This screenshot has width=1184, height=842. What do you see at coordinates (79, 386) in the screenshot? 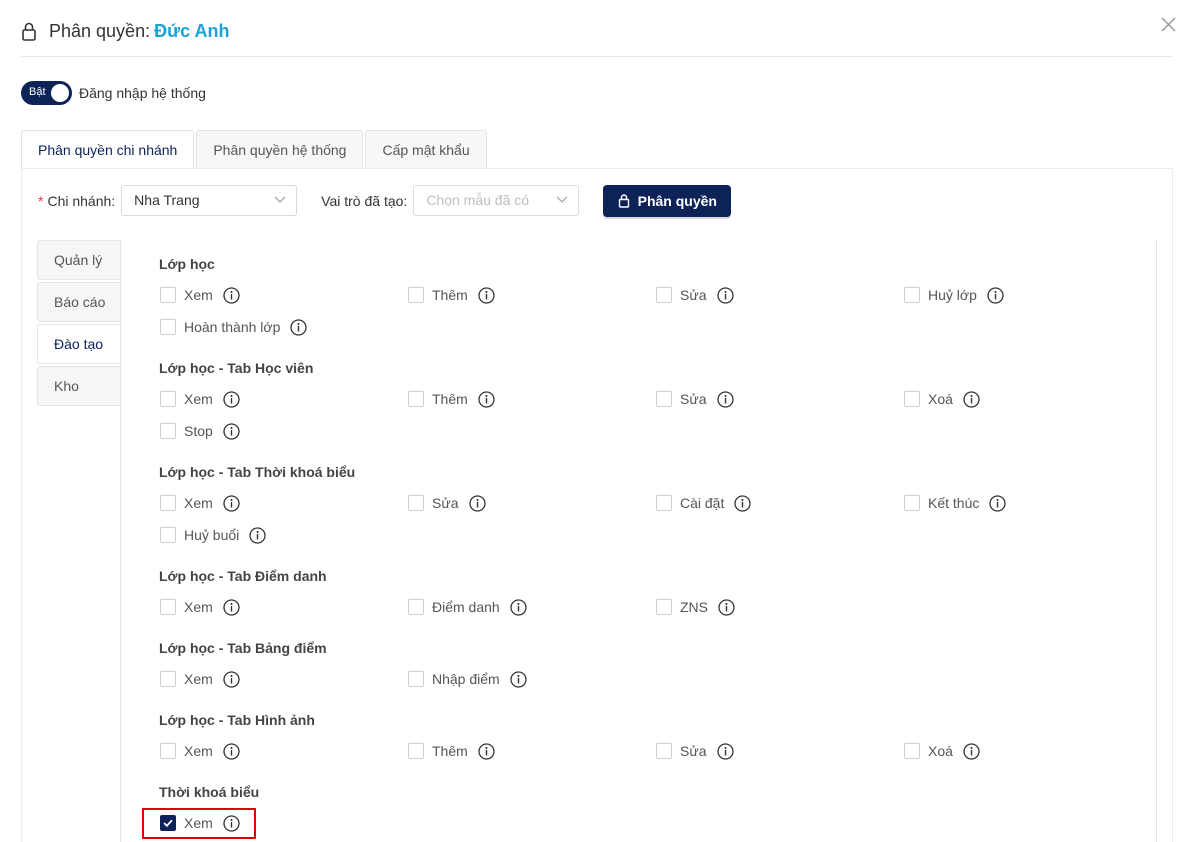
I see `sidebar-item-warehouse: Kho` at bounding box center [79, 386].